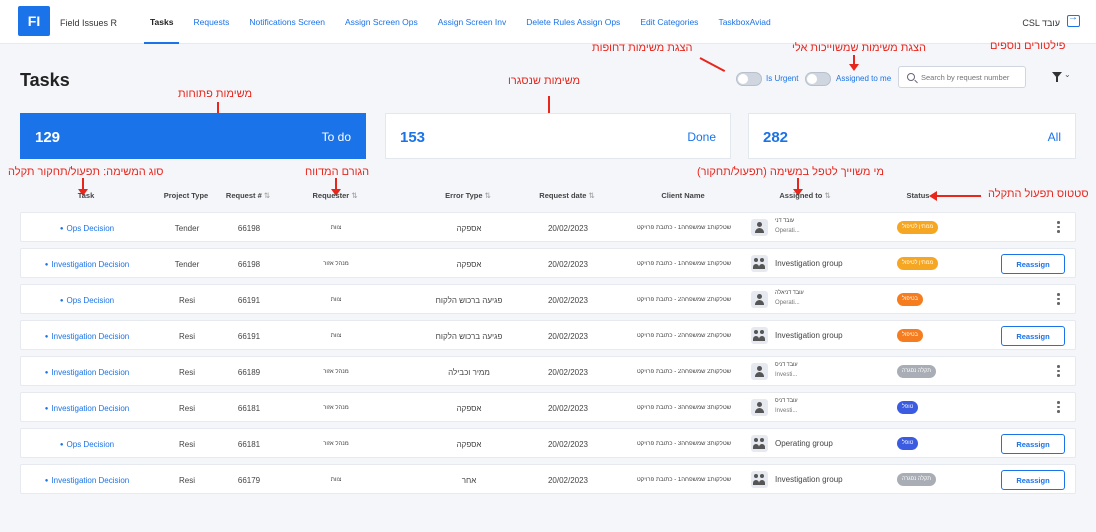 The image size is (1096, 532). I want to click on todo-card: 129 To do, so click(193, 136).